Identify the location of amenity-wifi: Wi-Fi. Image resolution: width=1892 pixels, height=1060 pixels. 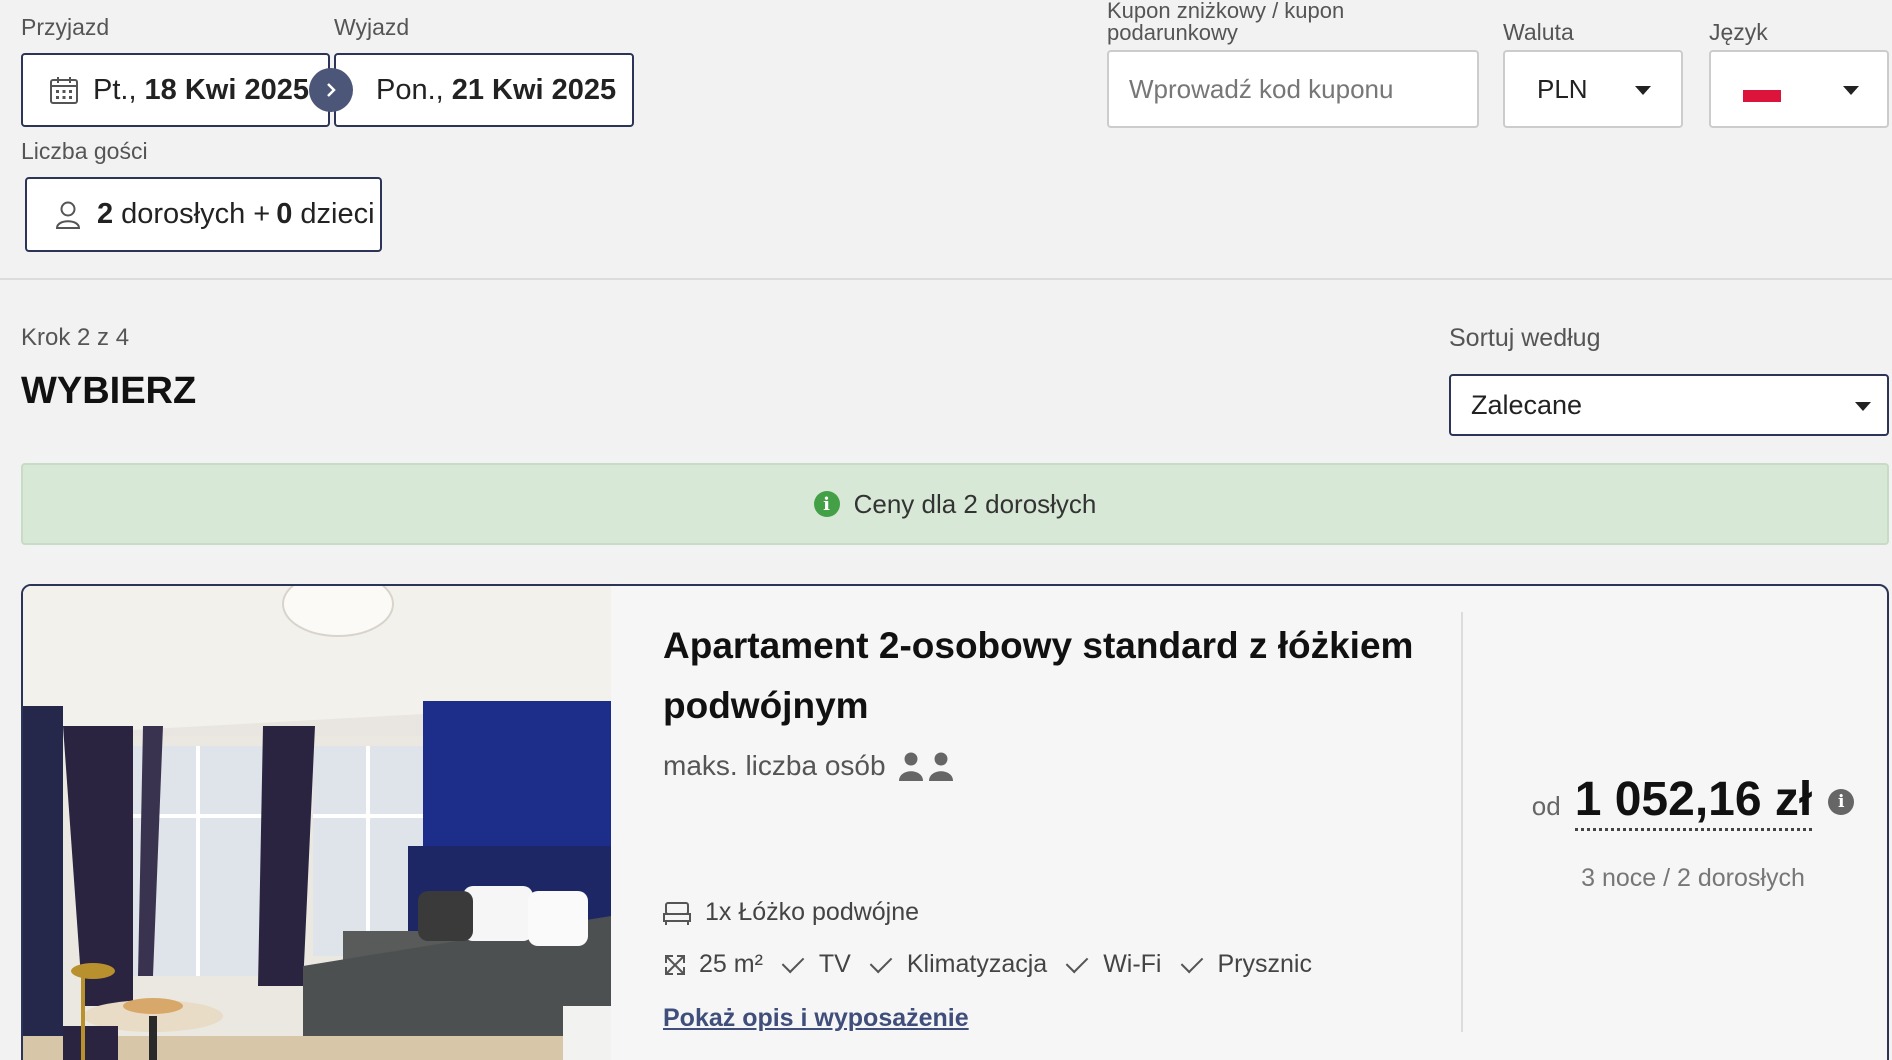
(1132, 964).